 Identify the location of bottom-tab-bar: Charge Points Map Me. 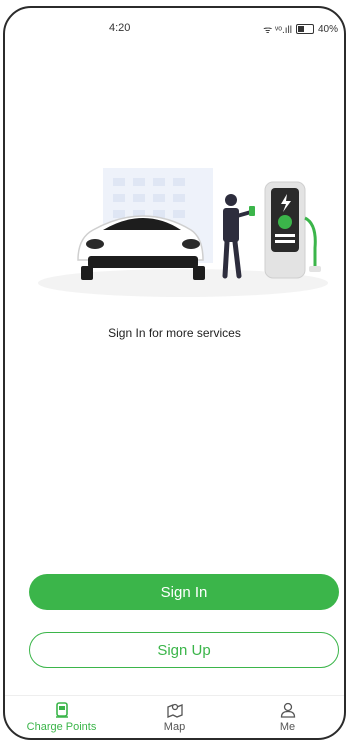
(174, 716).